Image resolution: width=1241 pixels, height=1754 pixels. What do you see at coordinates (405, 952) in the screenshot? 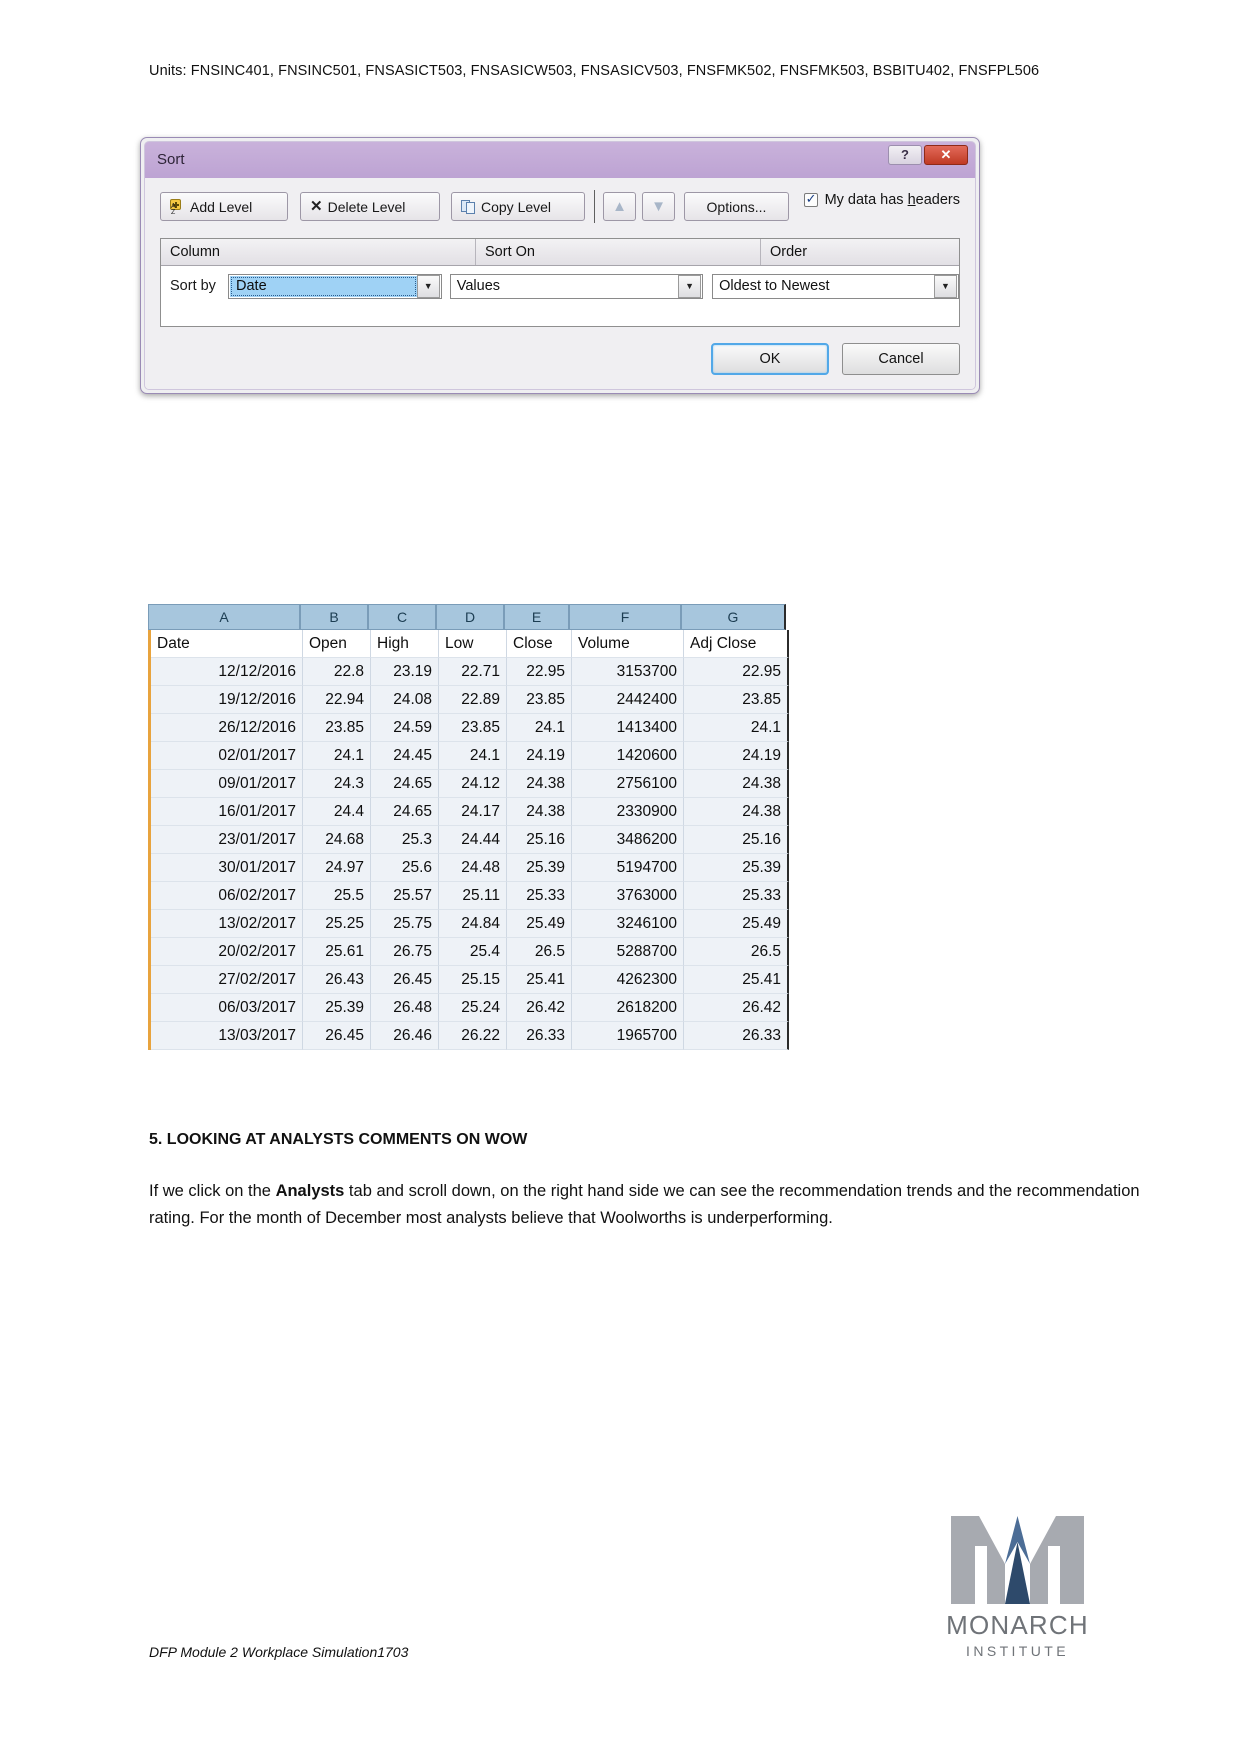
I see `table-cell: 26.75` at bounding box center [405, 952].